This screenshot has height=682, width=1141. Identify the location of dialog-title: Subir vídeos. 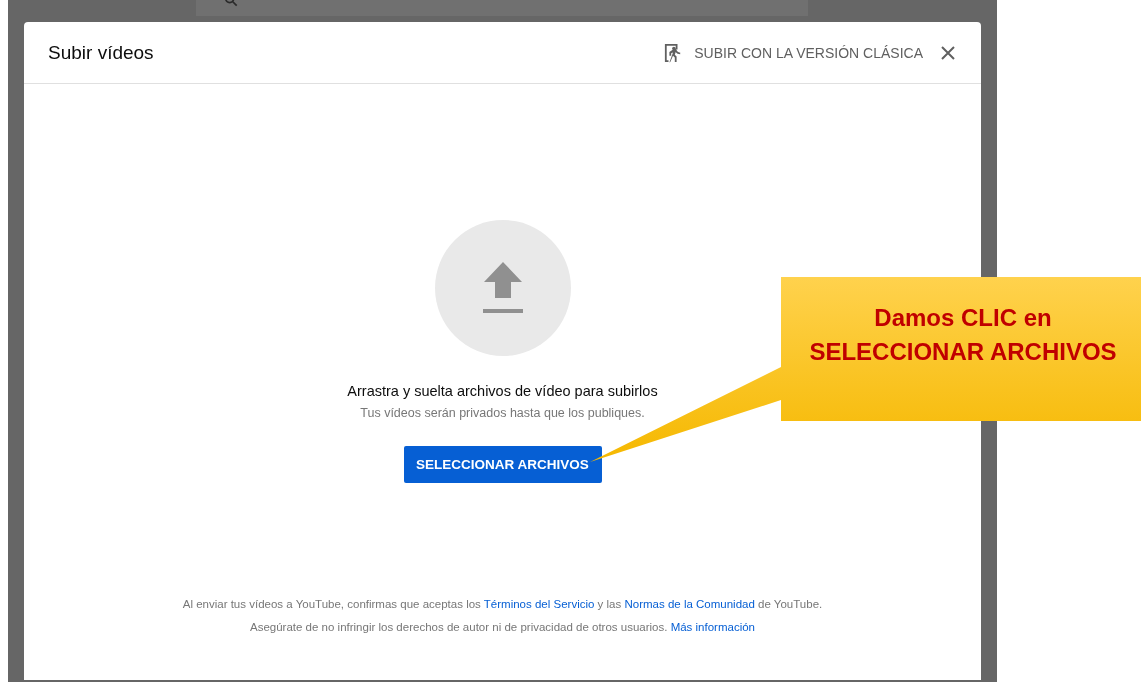
(101, 52).